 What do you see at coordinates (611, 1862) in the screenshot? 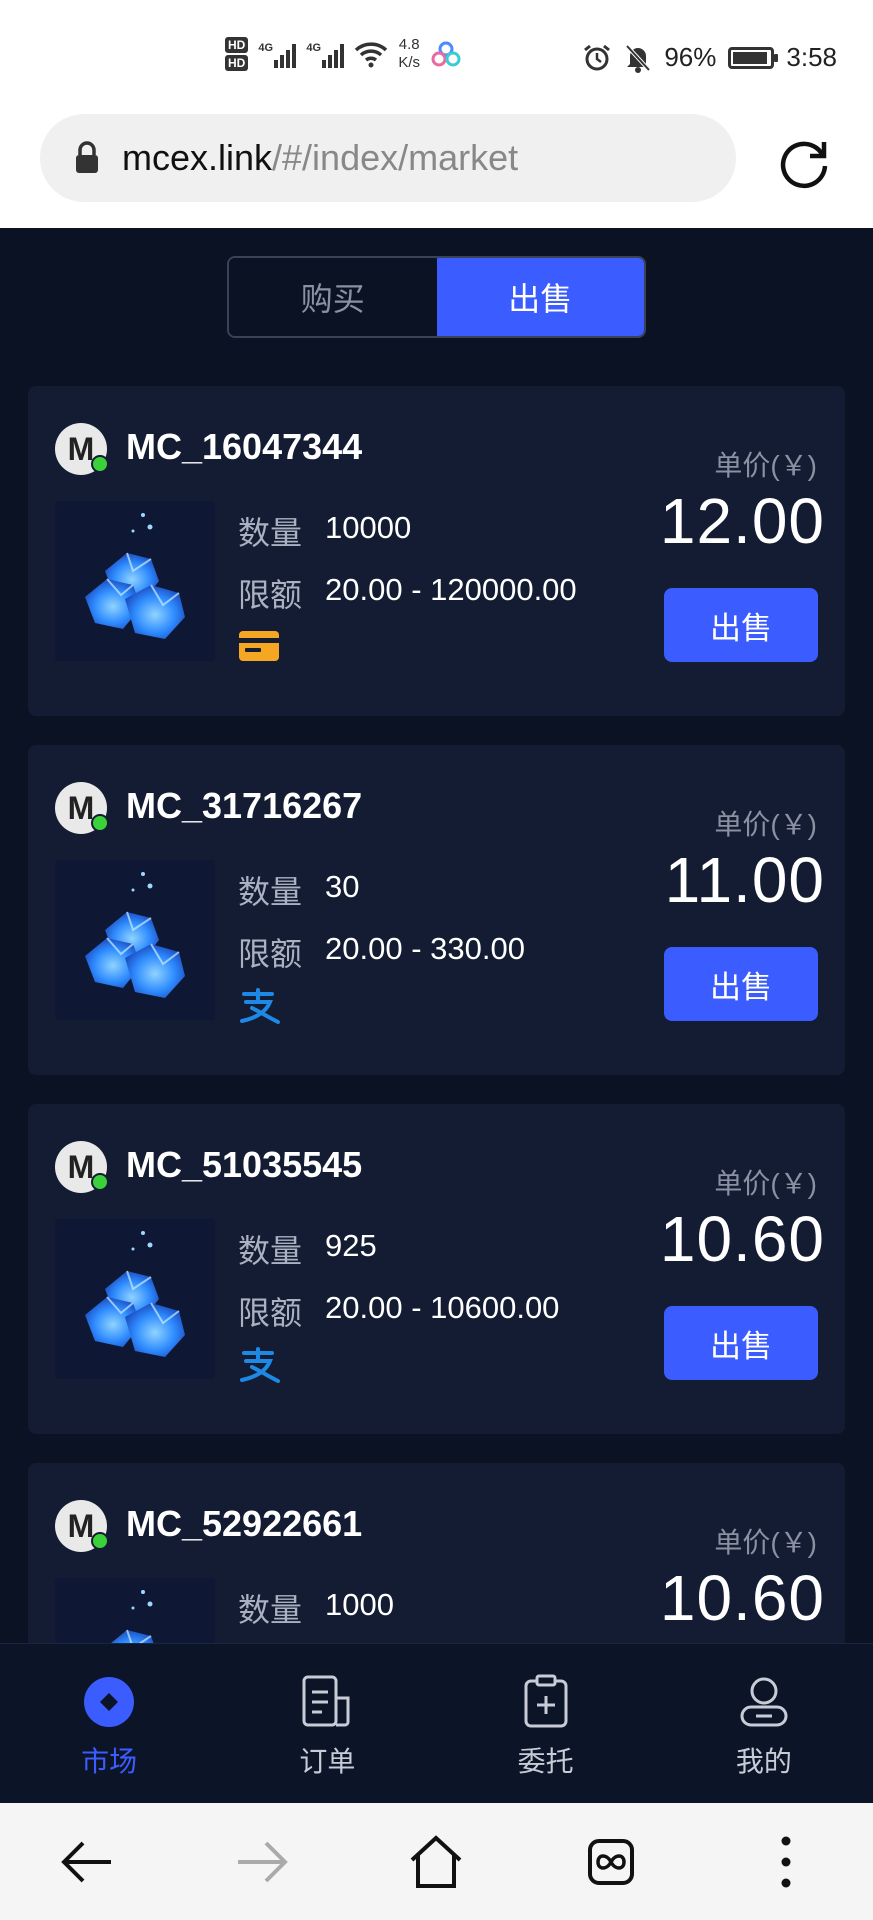
I see `tabs-switcher-icon` at bounding box center [611, 1862].